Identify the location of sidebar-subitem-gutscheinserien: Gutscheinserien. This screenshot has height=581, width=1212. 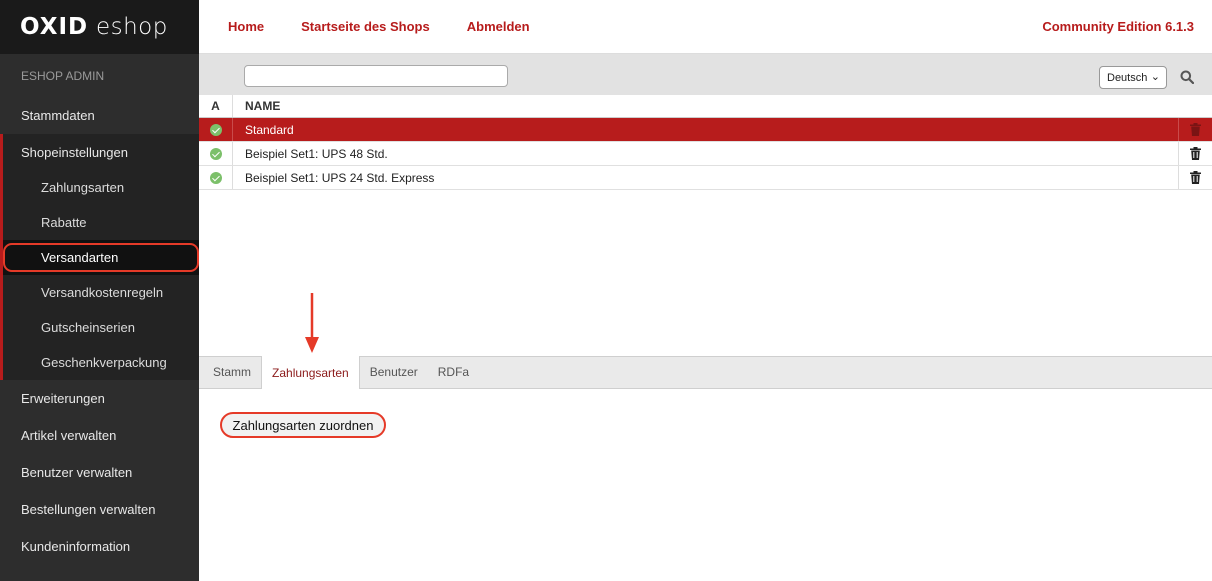
(101, 327).